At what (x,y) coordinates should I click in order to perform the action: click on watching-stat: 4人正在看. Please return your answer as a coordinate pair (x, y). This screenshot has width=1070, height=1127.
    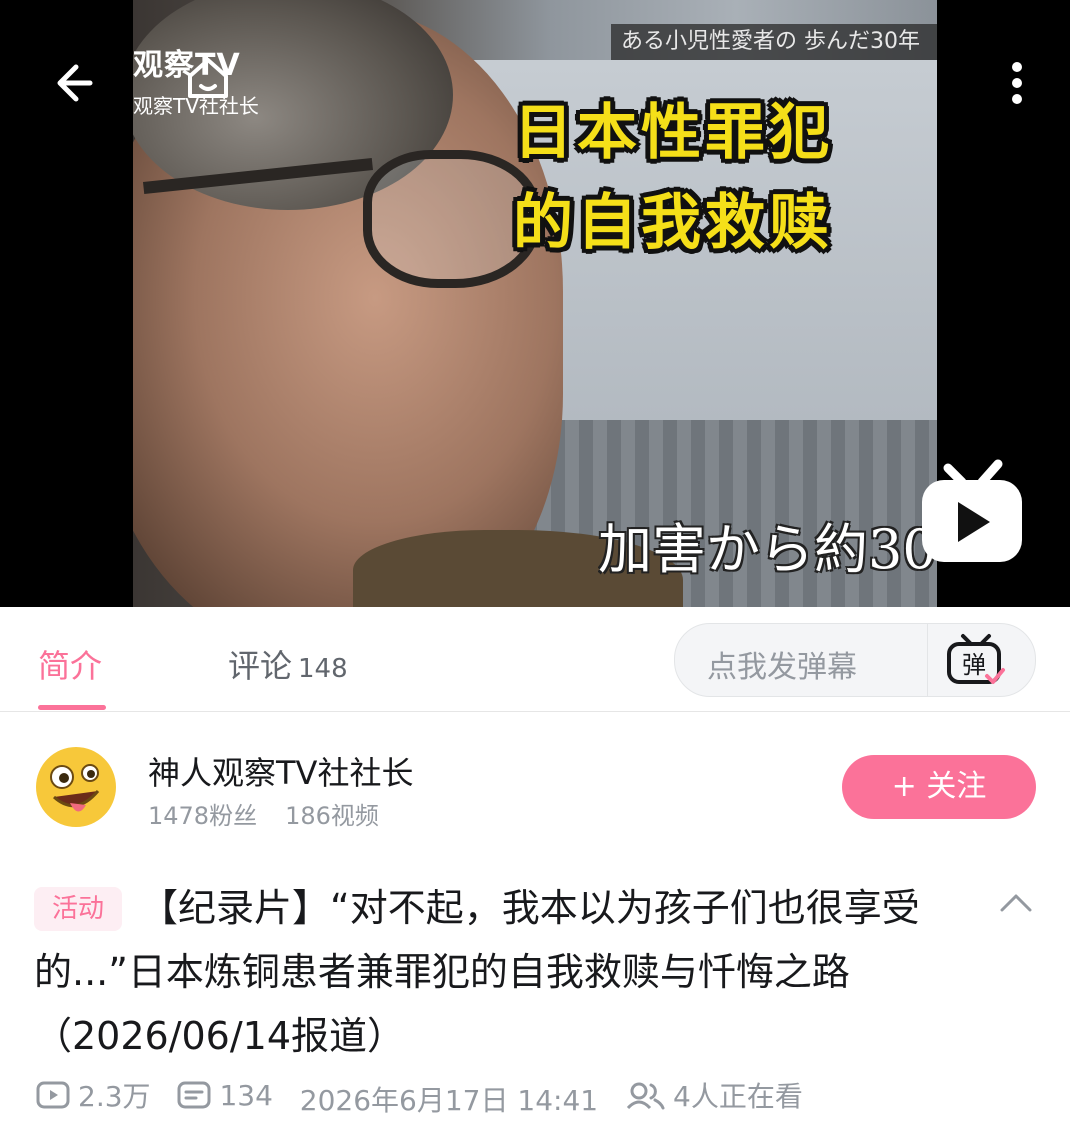
    Looking at the image, I should click on (714, 1095).